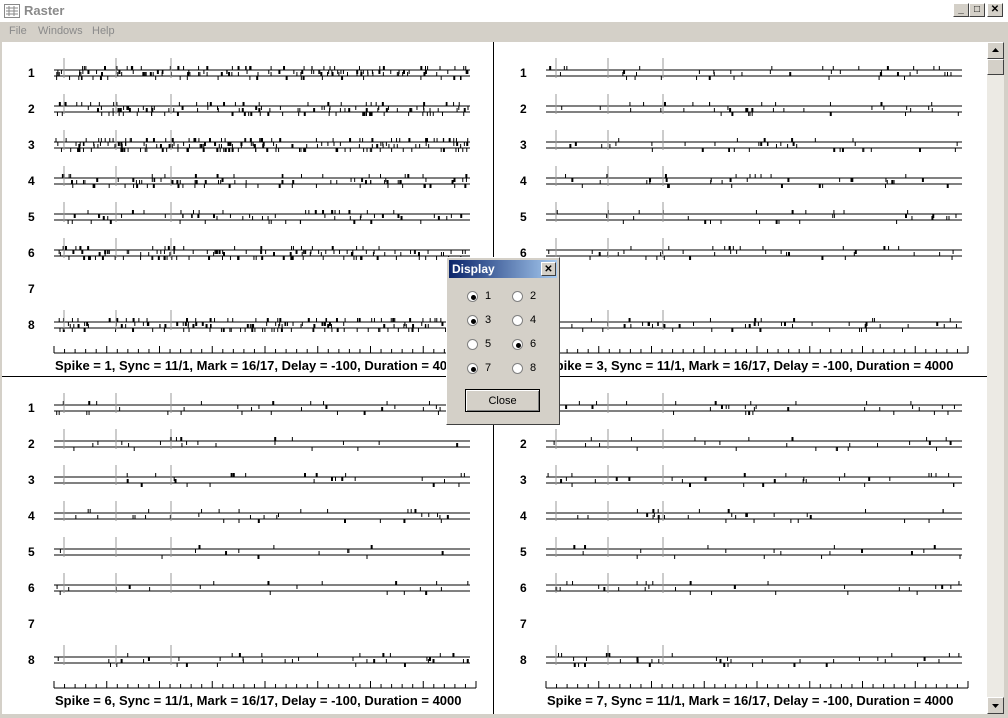 The width and height of the screenshot is (1008, 718). I want to click on radio-label: 6, so click(533, 344).